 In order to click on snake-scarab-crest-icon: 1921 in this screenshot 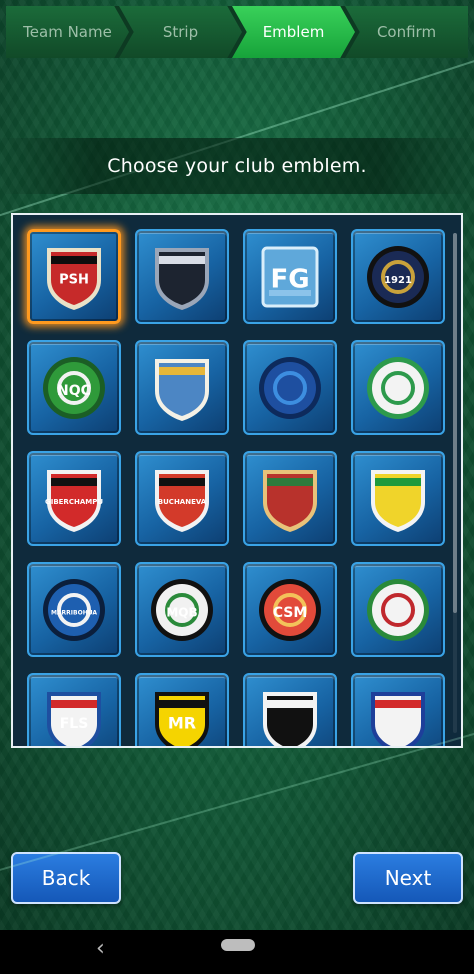, I will do `click(398, 276)`.